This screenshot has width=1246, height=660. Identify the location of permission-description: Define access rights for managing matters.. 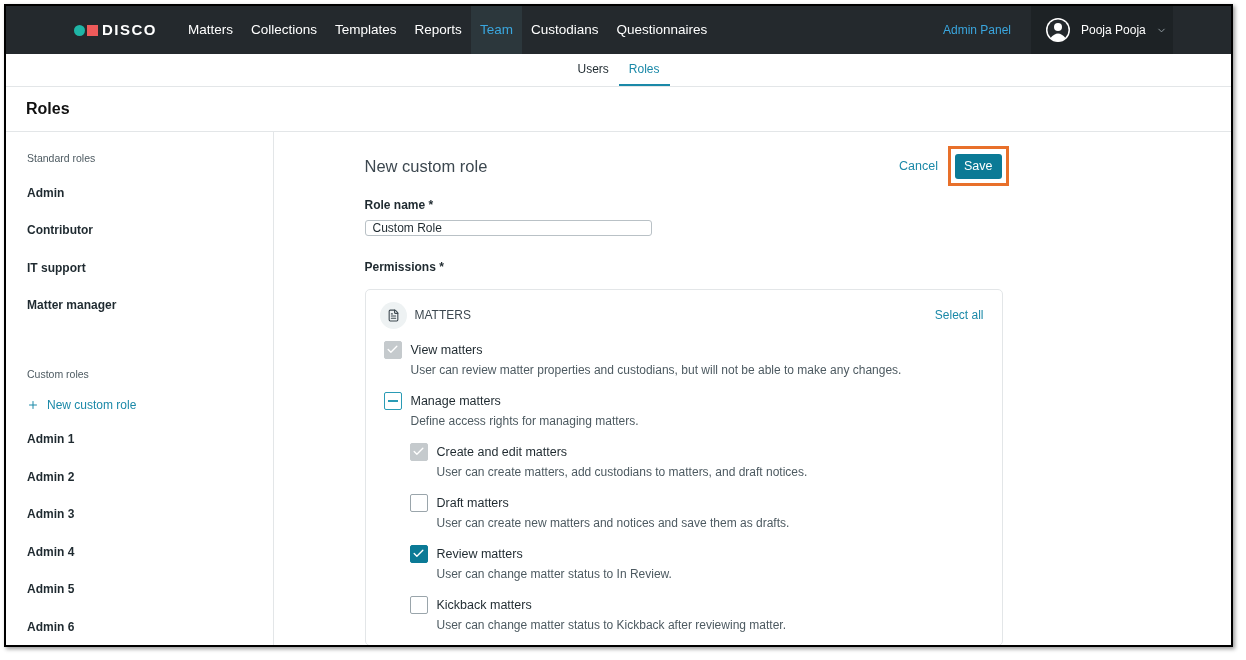
(524, 420).